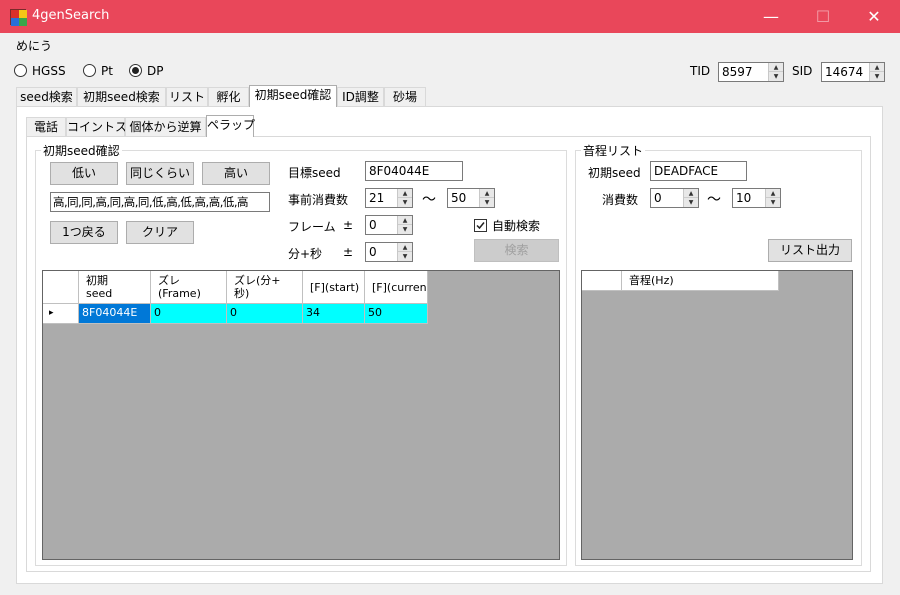 Image resolution: width=900 pixels, height=595 pixels. I want to click on tab-hatch: 孵化, so click(228, 97).